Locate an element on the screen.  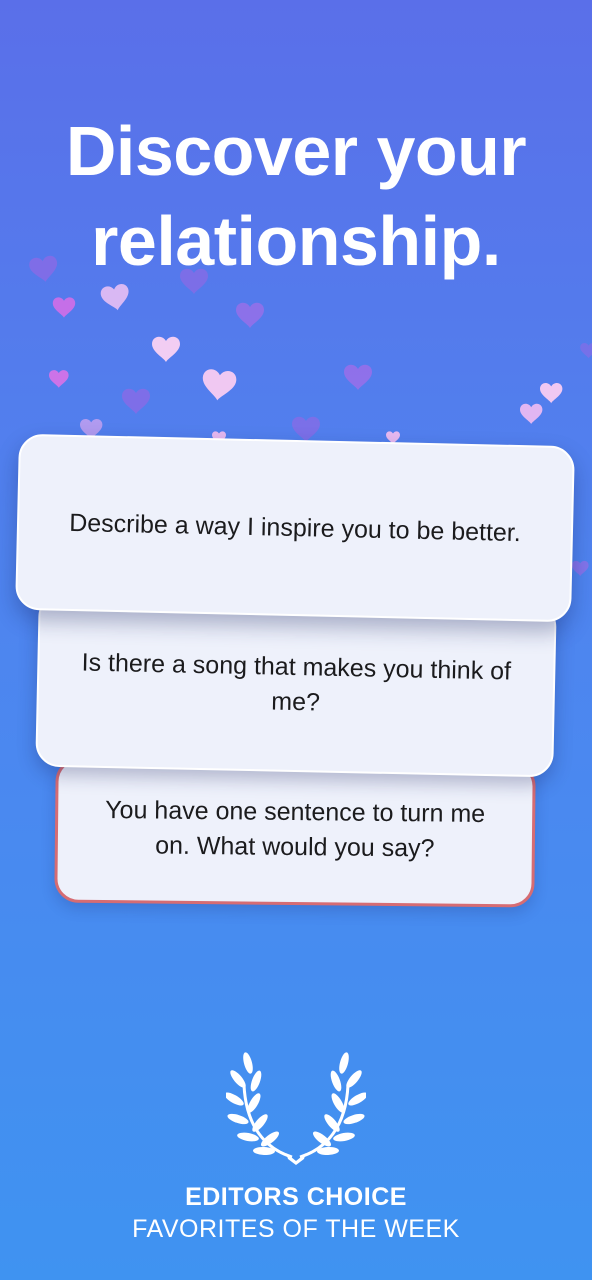
award-title: EDITORS CHOICE is located at coordinates (296, 1197).